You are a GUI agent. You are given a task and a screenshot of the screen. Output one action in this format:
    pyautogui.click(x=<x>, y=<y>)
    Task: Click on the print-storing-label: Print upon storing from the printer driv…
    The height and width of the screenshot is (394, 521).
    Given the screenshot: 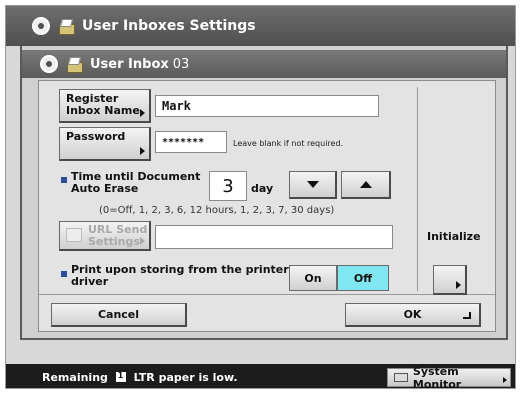 What is the action you would take?
    pyautogui.click(x=180, y=276)
    